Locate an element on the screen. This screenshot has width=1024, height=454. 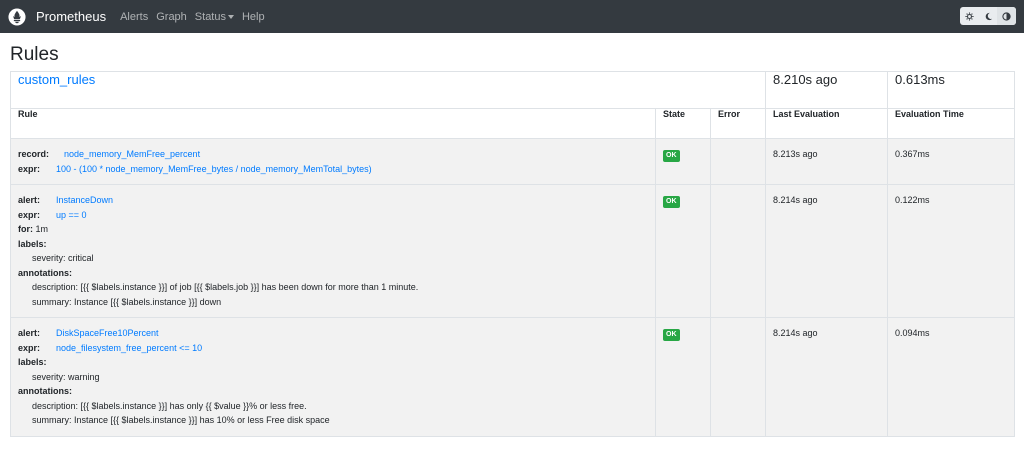
prometheus-logo-icon is located at coordinates (17, 16).